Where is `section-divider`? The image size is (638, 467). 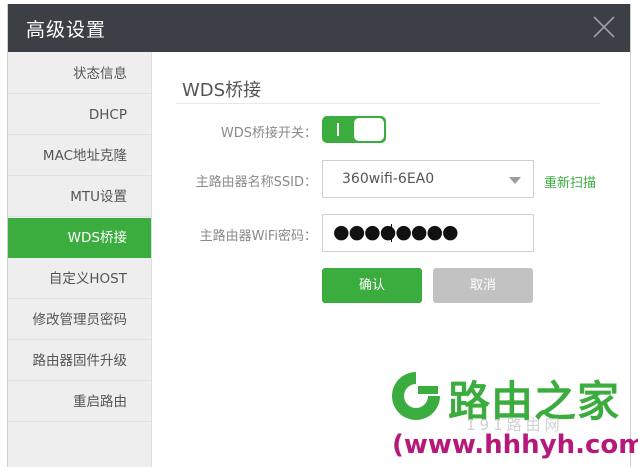
section-divider is located at coordinates (388, 103).